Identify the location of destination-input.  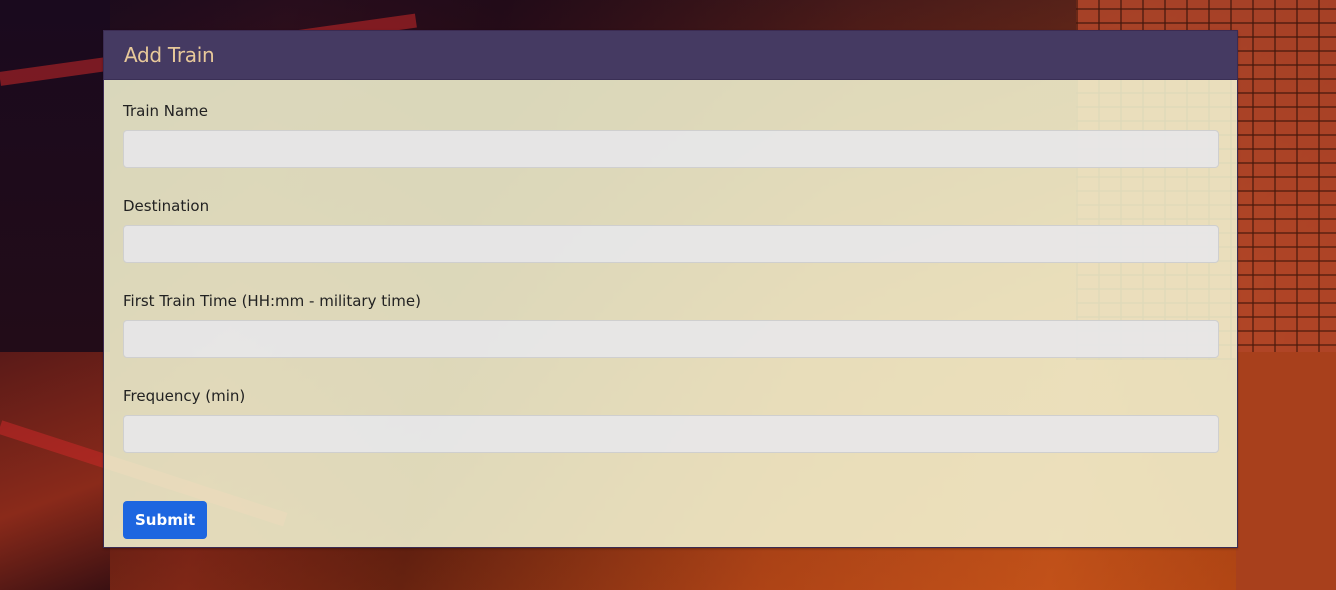
(671, 244).